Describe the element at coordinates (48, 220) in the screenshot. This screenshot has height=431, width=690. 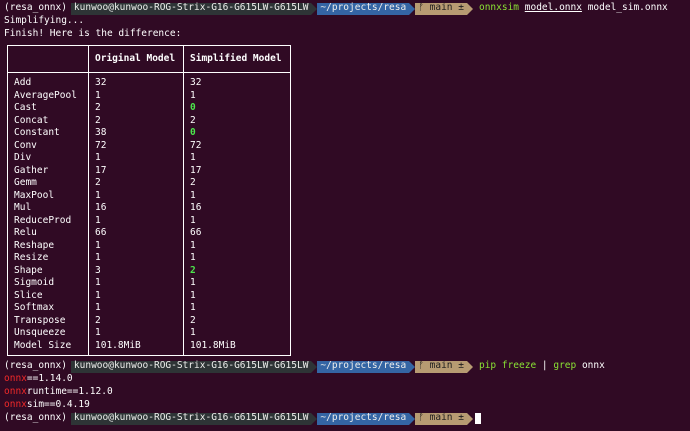
I see `table-cell-op: ReduceProd` at that location.